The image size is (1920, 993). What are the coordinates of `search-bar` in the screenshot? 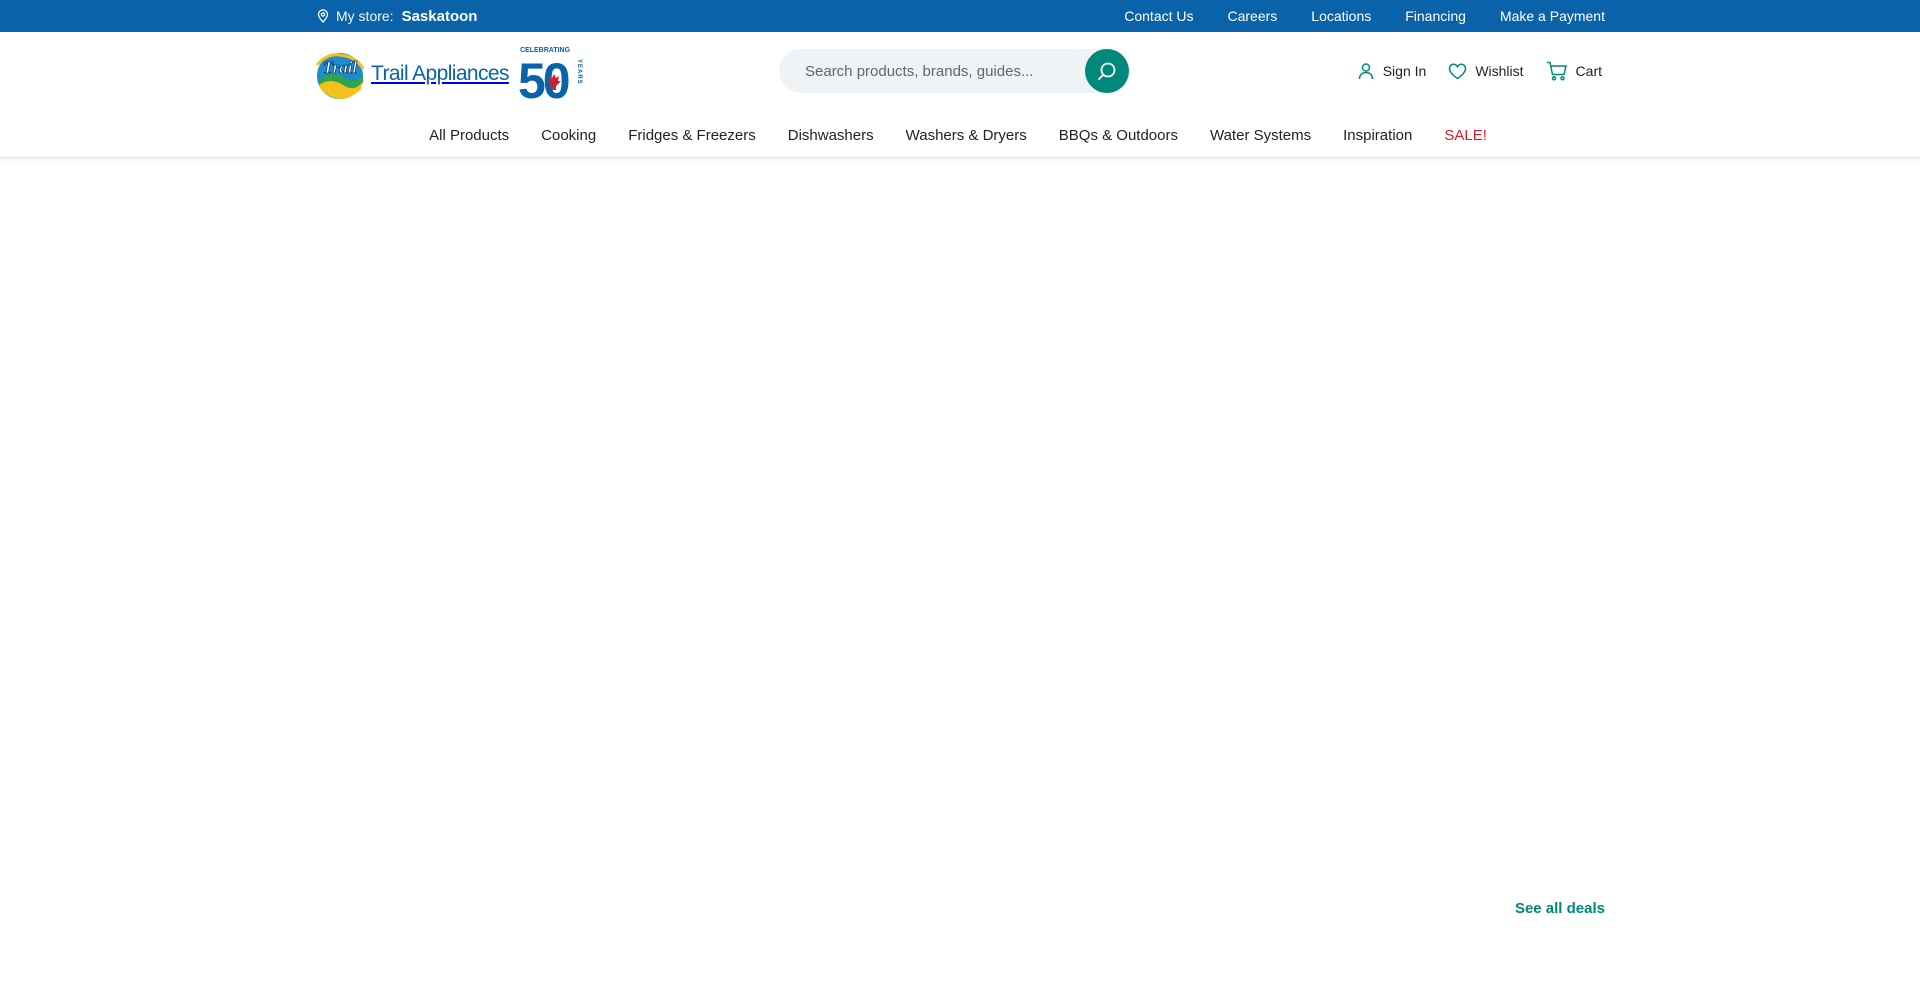 It's located at (954, 71).